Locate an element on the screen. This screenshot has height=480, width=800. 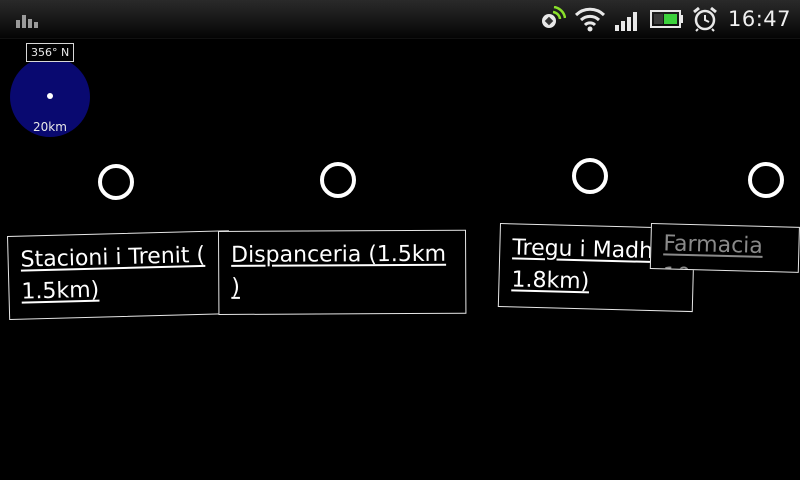
radar-view: 20km is located at coordinates (50, 97).